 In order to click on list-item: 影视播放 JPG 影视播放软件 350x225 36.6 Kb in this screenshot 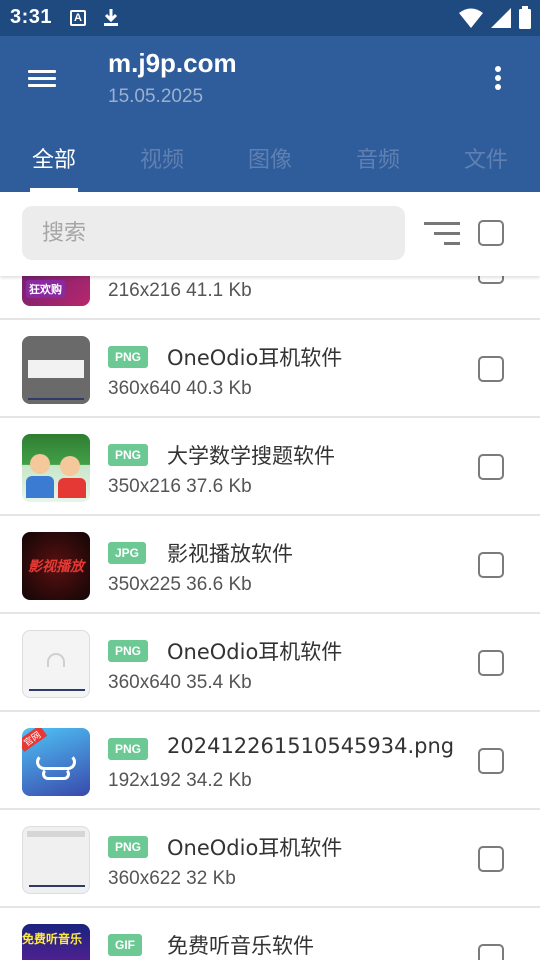, I will do `click(270, 565)`.